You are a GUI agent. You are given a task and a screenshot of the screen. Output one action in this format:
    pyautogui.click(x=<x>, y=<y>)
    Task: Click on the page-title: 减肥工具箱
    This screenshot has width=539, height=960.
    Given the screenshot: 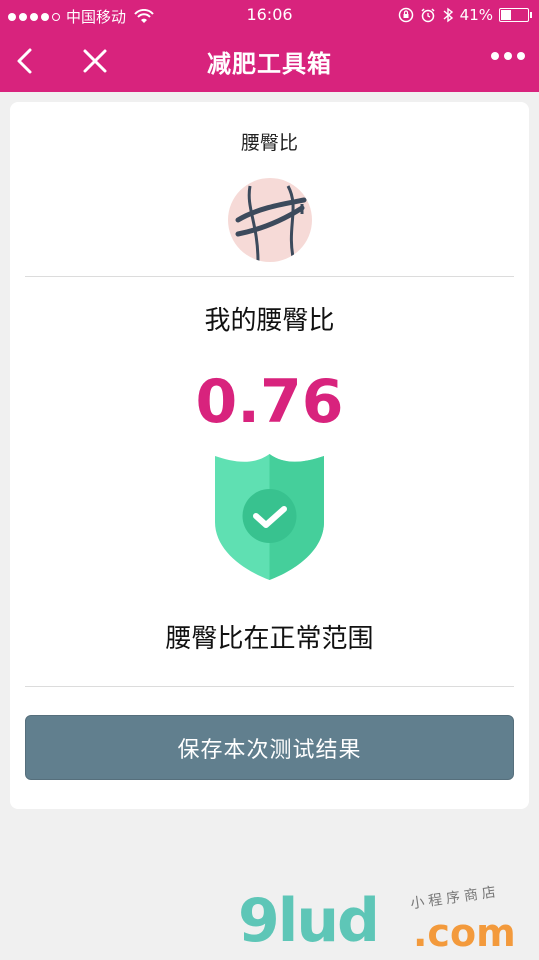 What is the action you would take?
    pyautogui.click(x=269, y=64)
    